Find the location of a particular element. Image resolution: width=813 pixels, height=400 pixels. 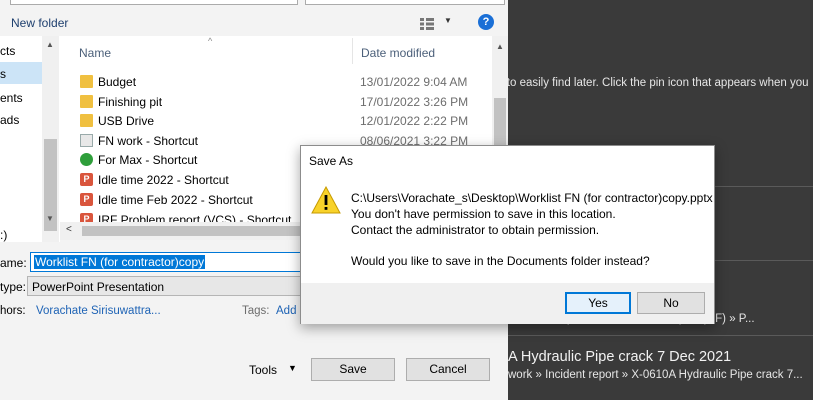

save-button: Save is located at coordinates (353, 369).